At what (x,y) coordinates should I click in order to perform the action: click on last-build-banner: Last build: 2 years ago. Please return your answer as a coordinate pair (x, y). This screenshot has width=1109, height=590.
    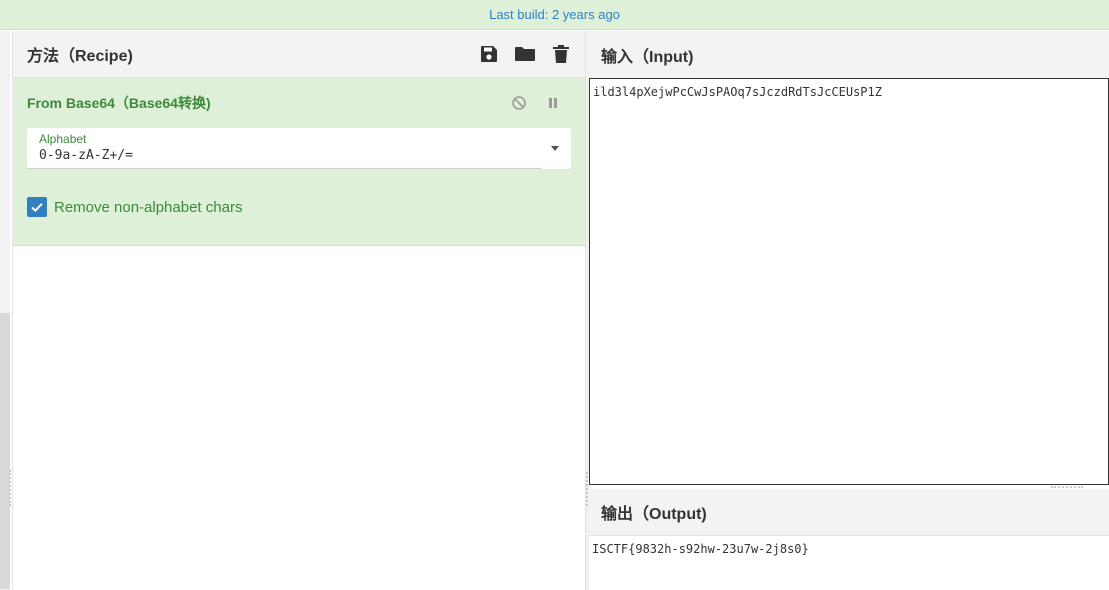
    Looking at the image, I should click on (554, 15).